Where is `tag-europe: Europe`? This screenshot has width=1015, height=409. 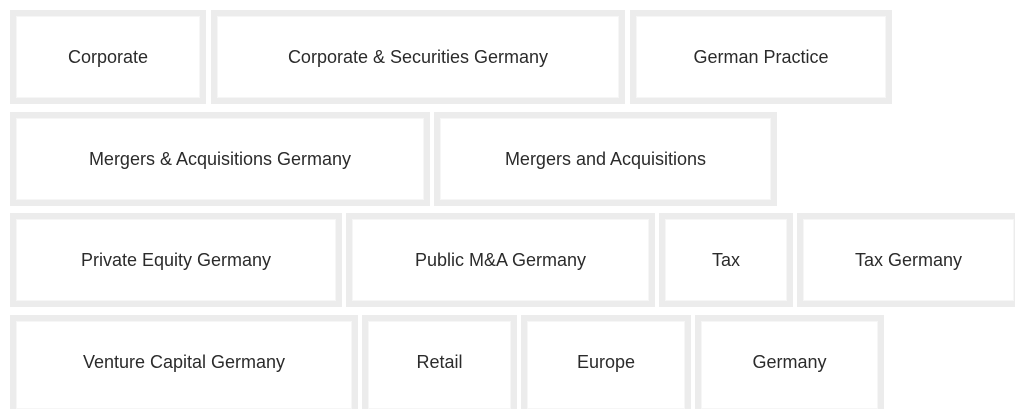
tag-europe: Europe is located at coordinates (606, 362).